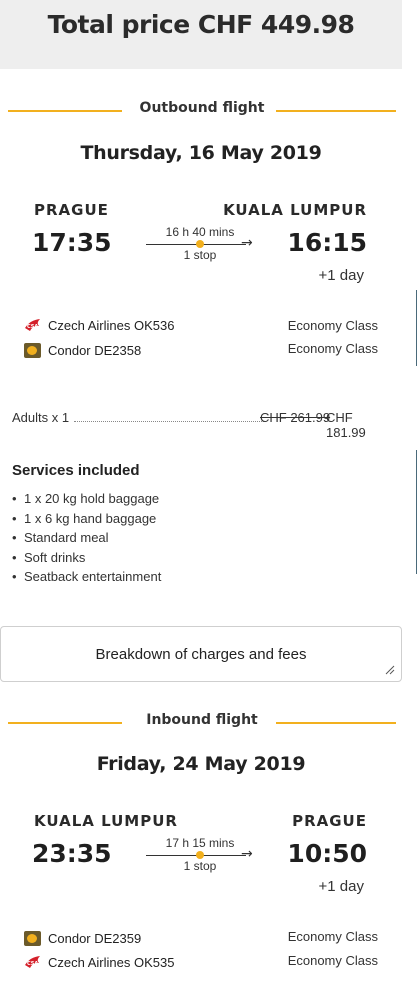 This screenshot has height=986, width=420. What do you see at coordinates (201, 153) in the screenshot?
I see `outbound-date: Thursday, 16 May 2019` at bounding box center [201, 153].